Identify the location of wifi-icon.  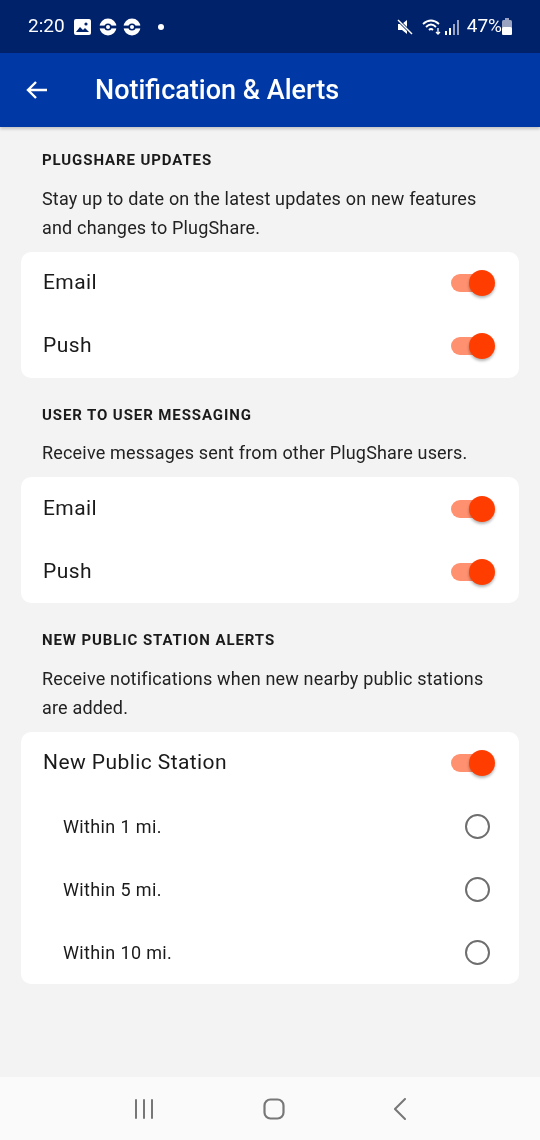
(431, 26).